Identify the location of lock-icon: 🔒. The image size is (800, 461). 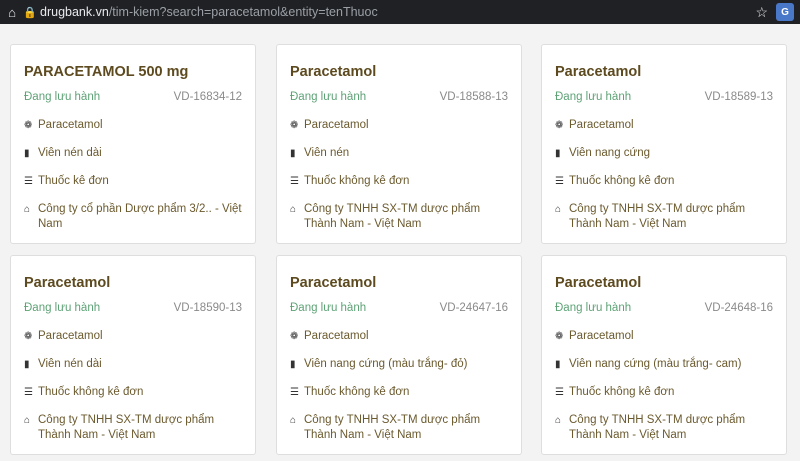
(30, 12).